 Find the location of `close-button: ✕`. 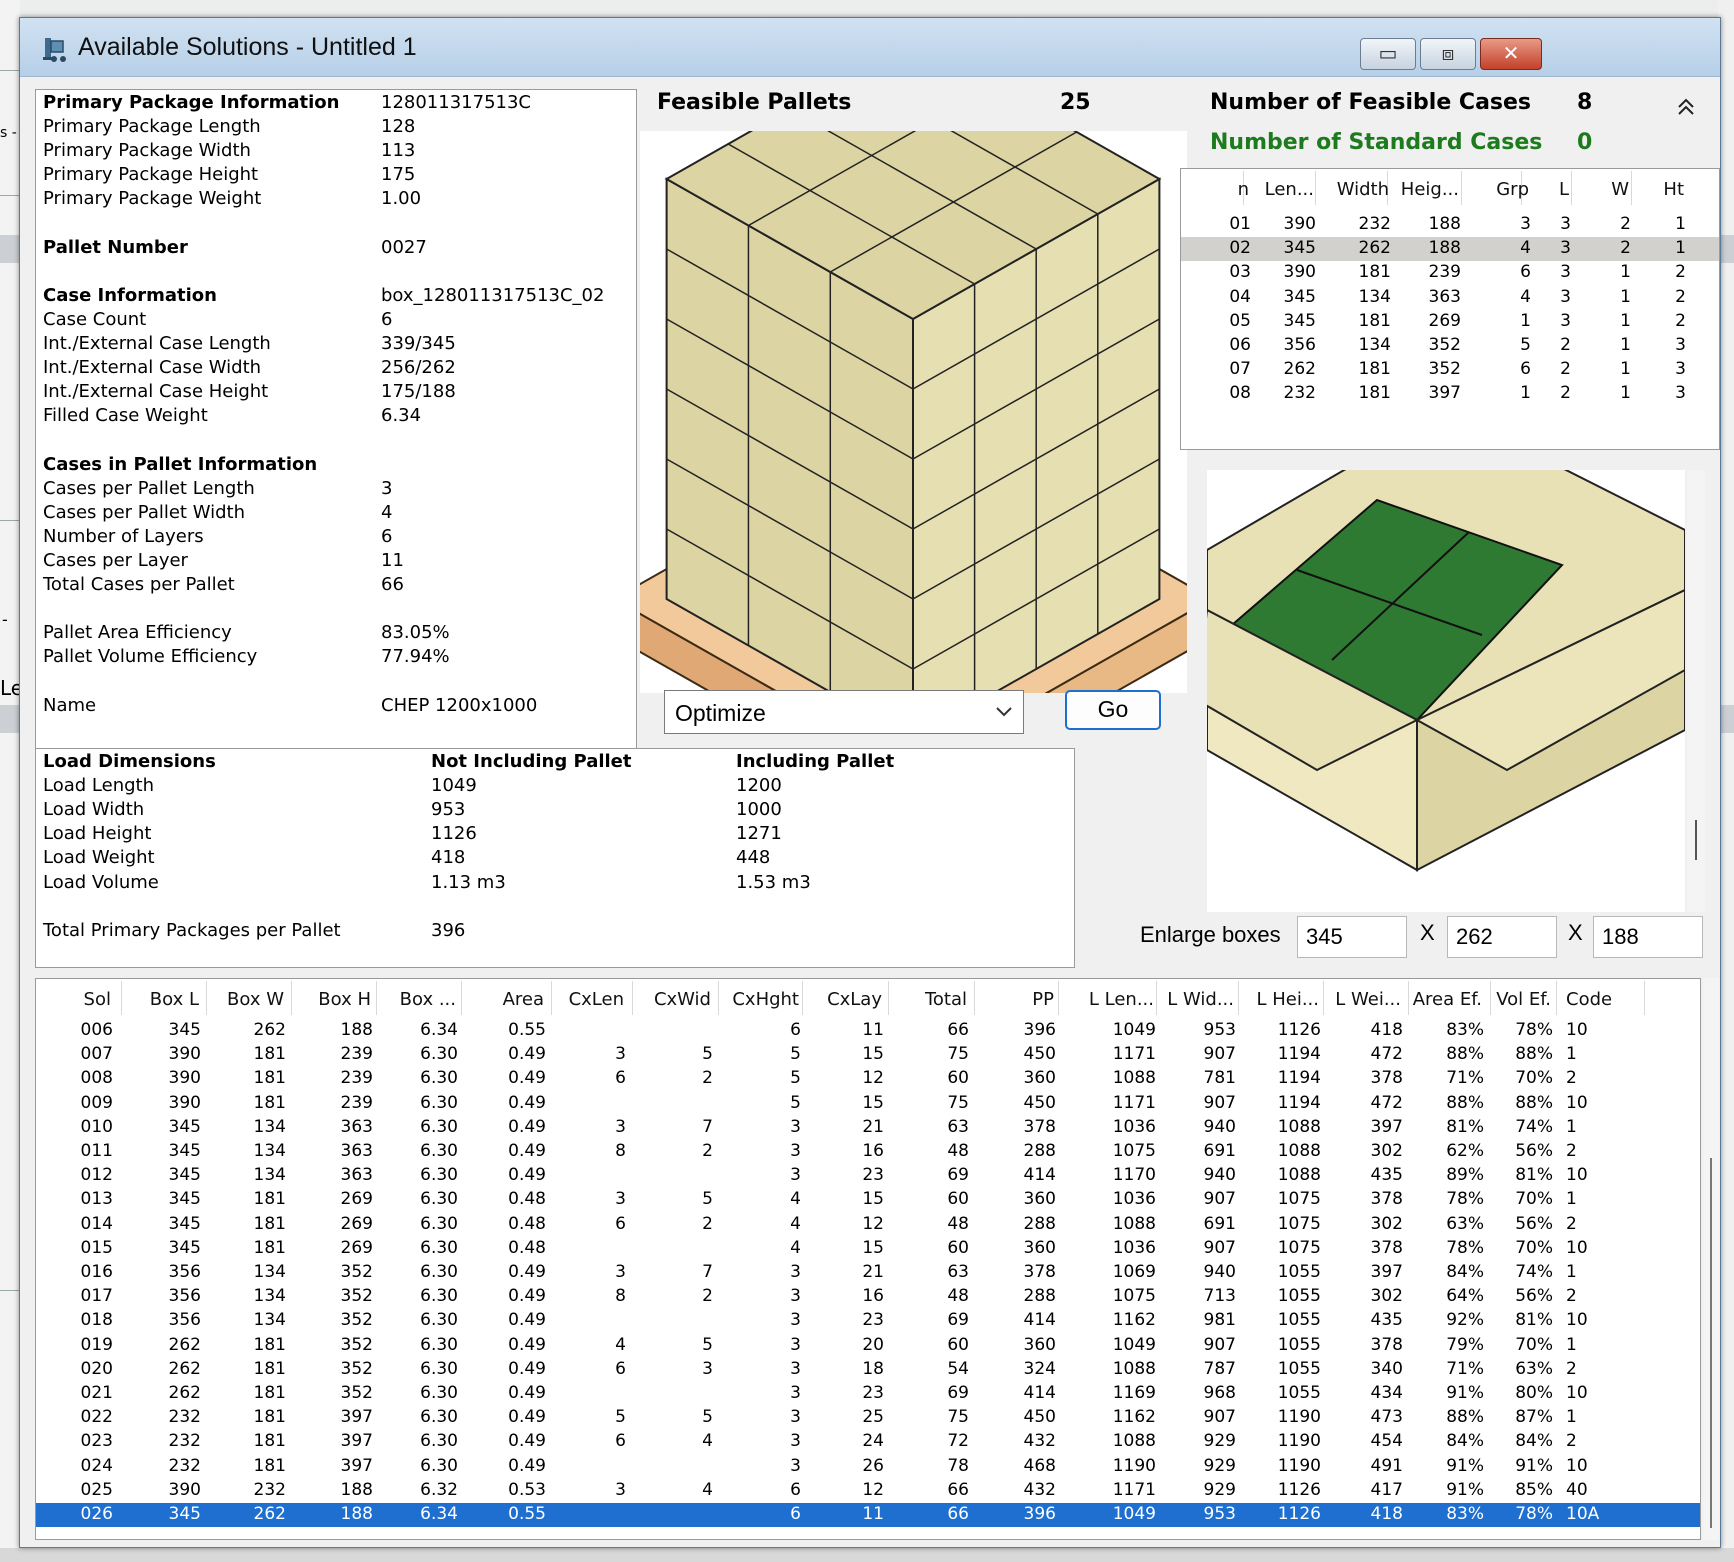

close-button: ✕ is located at coordinates (1511, 54).